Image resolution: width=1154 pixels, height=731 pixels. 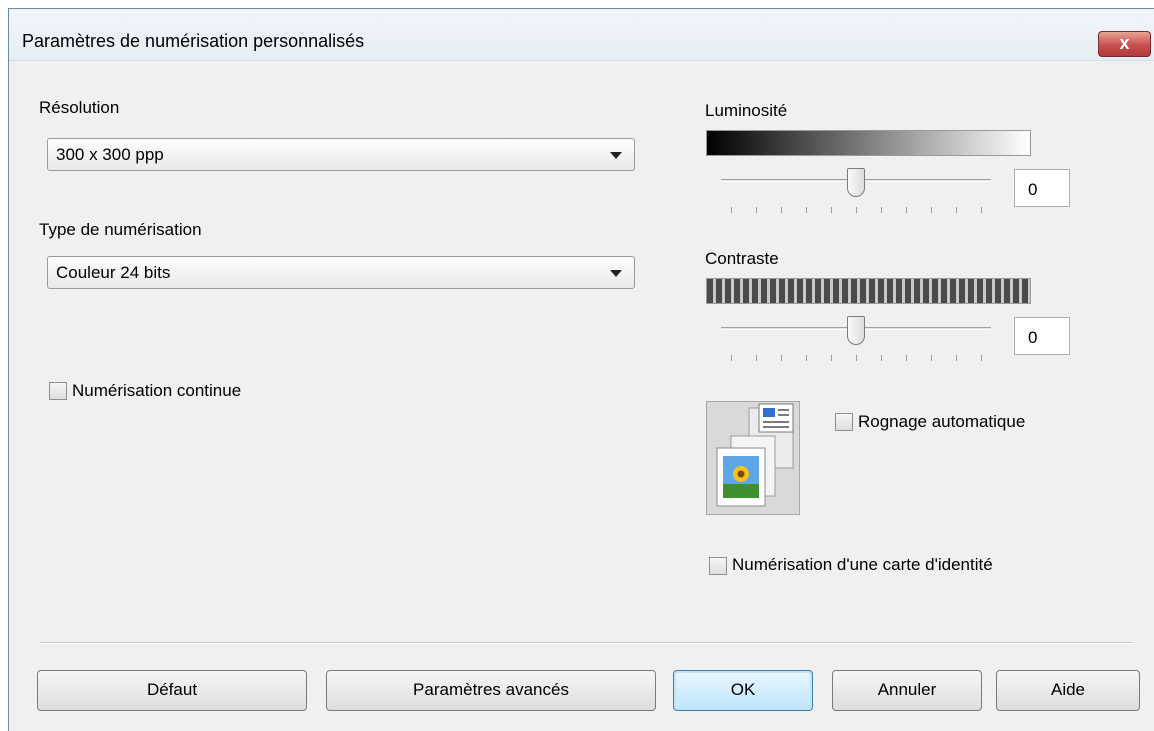 I want to click on advanced-settings-button: Paramètres avancés, so click(x=491, y=690).